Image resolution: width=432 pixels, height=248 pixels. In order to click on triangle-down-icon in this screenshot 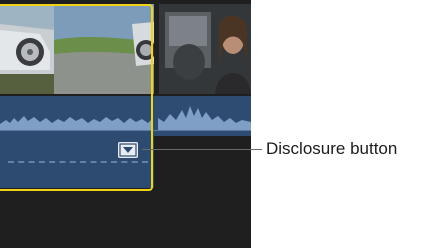, I will do `click(128, 150)`.